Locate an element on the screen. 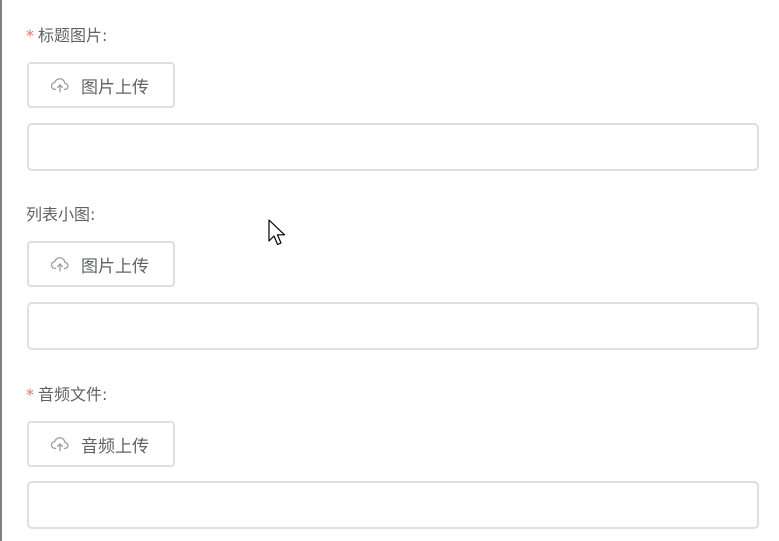 The image size is (779, 541). form-label-list-thumbnail: 列表小图: is located at coordinates (392, 215).